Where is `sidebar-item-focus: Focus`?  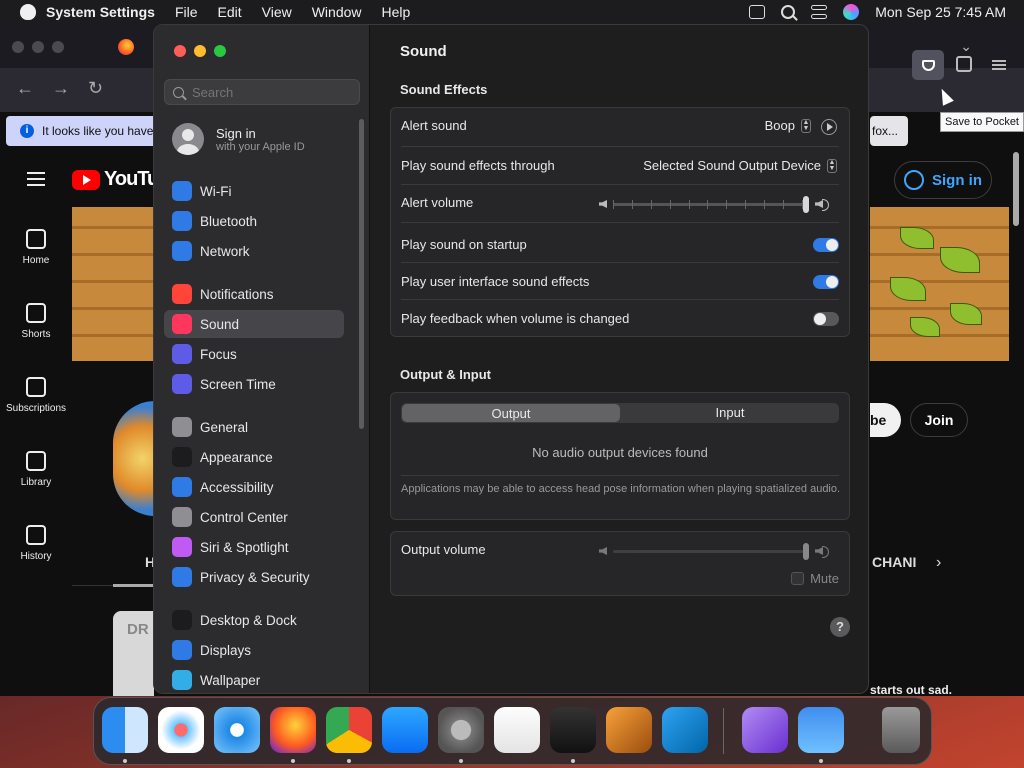
sidebar-item-focus: Focus is located at coordinates (254, 354).